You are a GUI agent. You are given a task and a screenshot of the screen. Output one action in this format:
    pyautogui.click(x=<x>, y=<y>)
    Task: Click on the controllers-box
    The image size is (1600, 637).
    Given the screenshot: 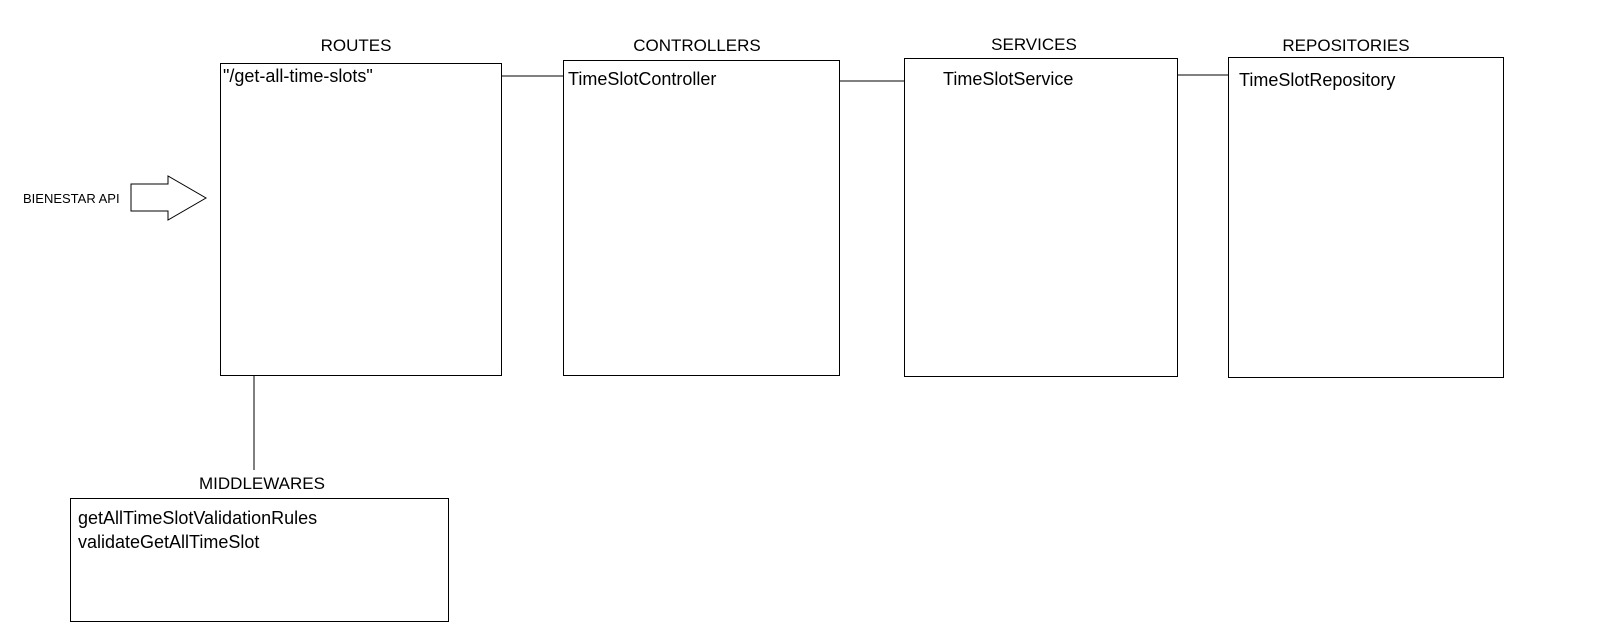 What is the action you would take?
    pyautogui.click(x=701, y=218)
    